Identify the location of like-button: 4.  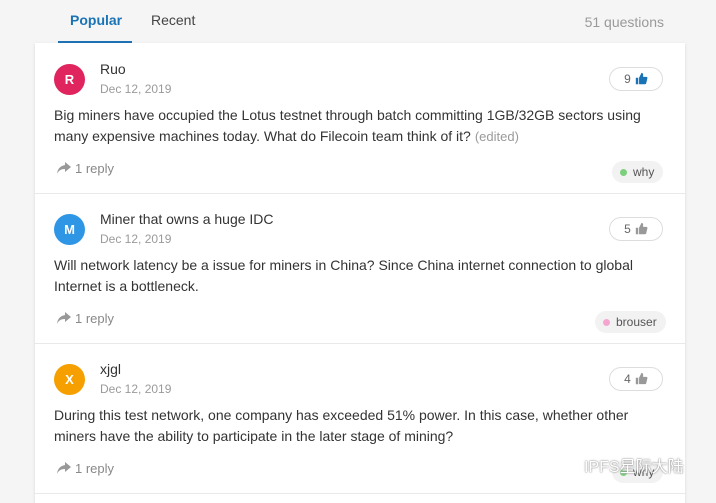
(636, 379).